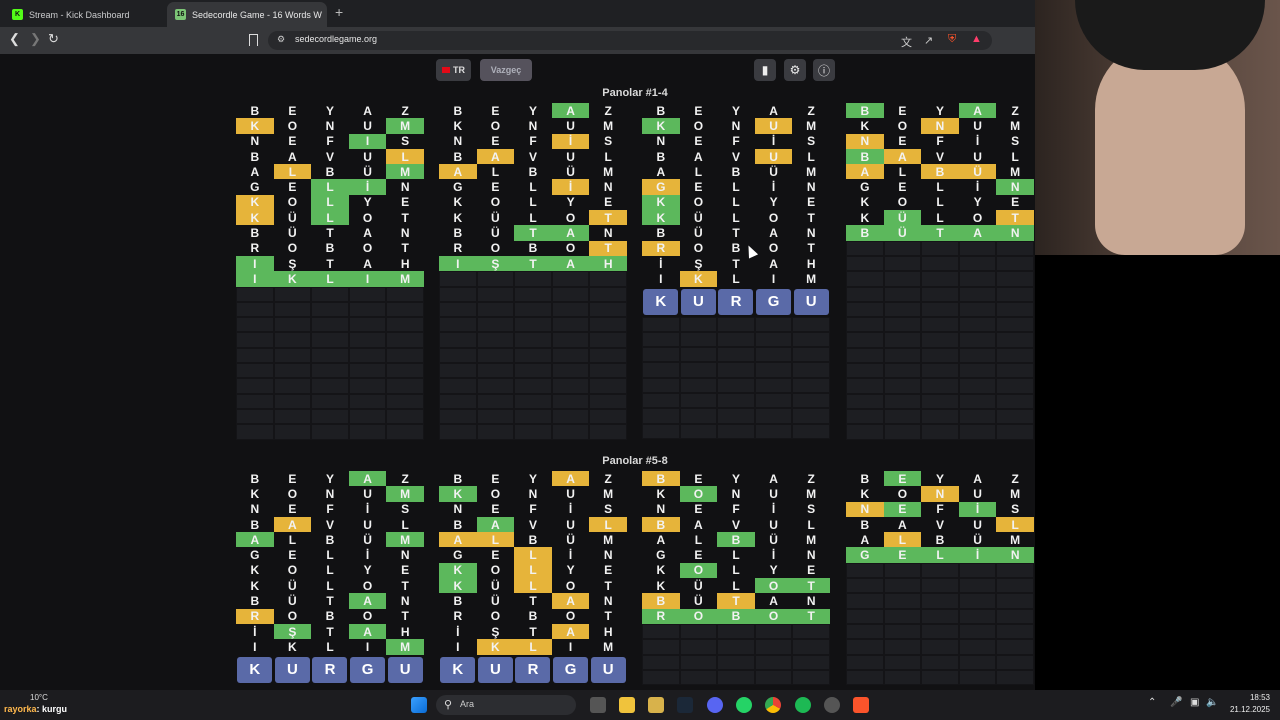 The height and width of the screenshot is (720, 1280). I want to click on guess-row: İ ŞTAH, so click(330, 631).